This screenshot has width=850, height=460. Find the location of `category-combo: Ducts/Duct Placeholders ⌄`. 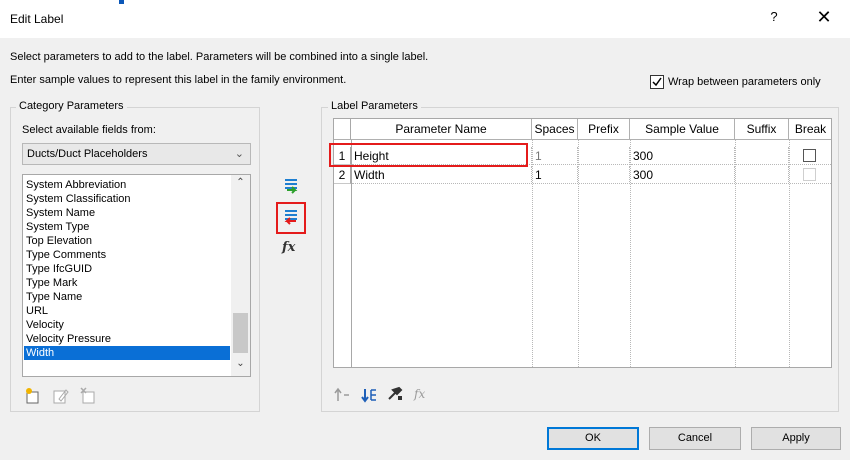

category-combo: Ducts/Duct Placeholders ⌄ is located at coordinates (136, 154).